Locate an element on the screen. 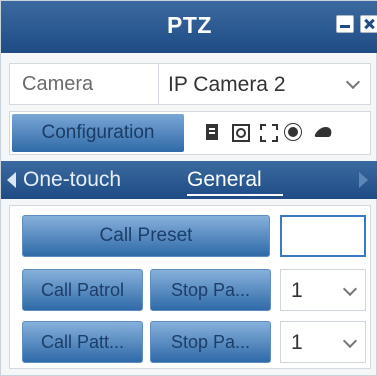  ptz-toolbar: Configuration is located at coordinates (190, 133).